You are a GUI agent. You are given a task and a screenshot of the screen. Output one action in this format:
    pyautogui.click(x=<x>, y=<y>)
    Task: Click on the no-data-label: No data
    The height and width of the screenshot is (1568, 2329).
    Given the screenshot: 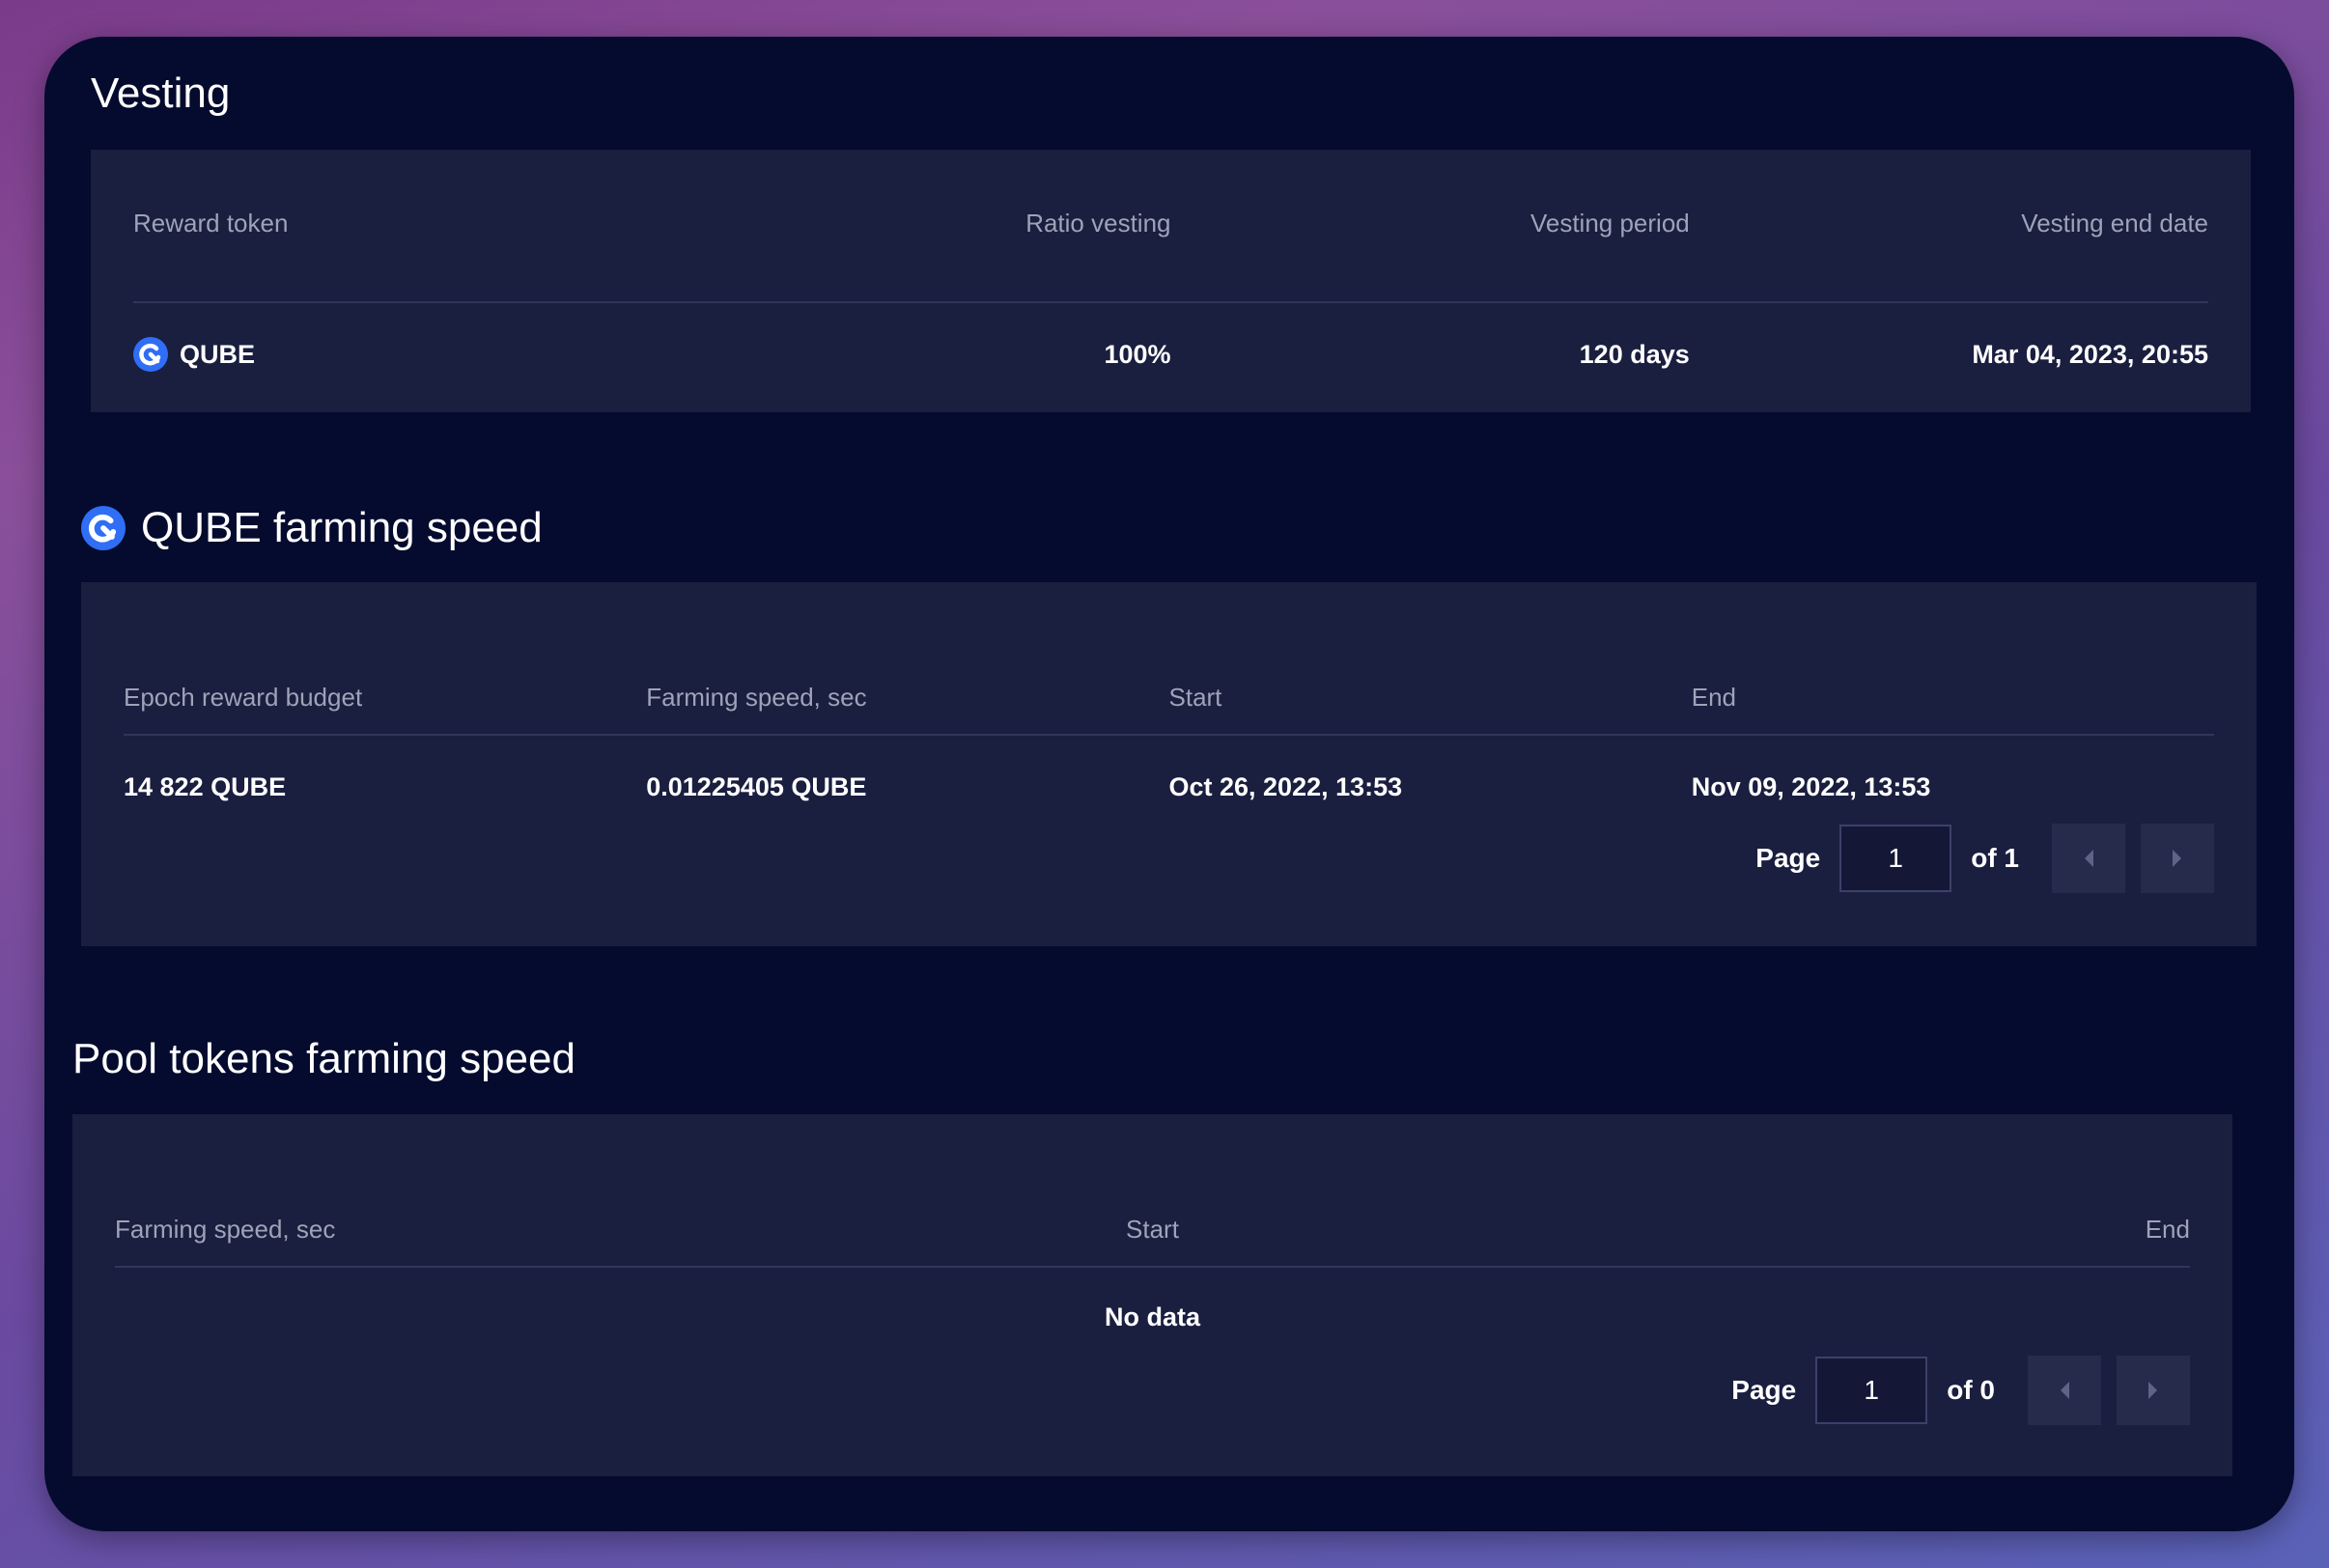 What is the action you would take?
    pyautogui.click(x=1152, y=1317)
    